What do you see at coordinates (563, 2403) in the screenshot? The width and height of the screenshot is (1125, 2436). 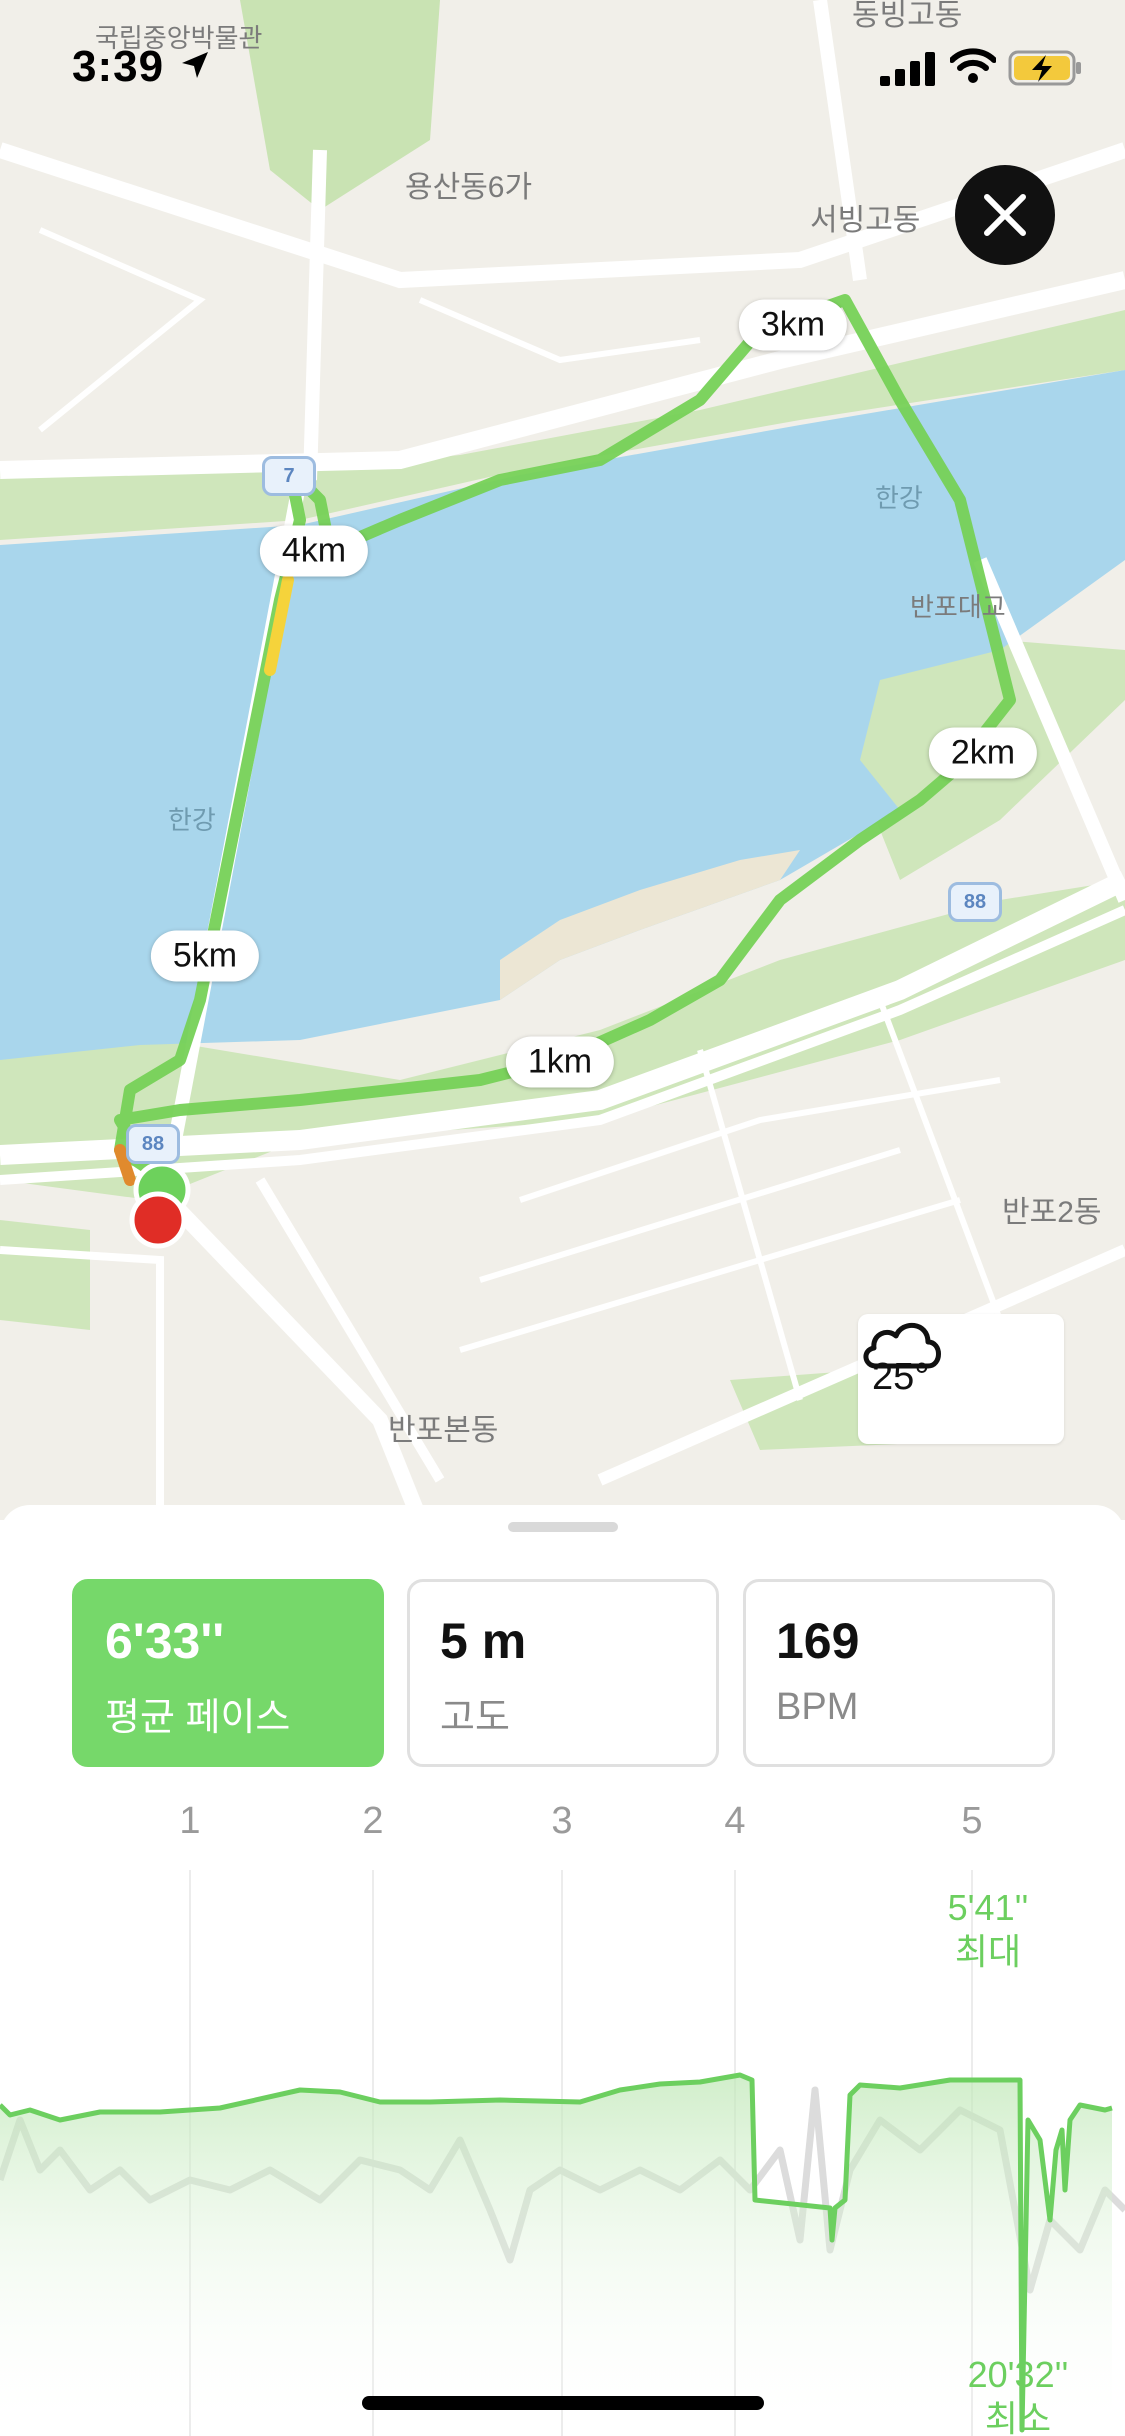 I see `home-indicator` at bounding box center [563, 2403].